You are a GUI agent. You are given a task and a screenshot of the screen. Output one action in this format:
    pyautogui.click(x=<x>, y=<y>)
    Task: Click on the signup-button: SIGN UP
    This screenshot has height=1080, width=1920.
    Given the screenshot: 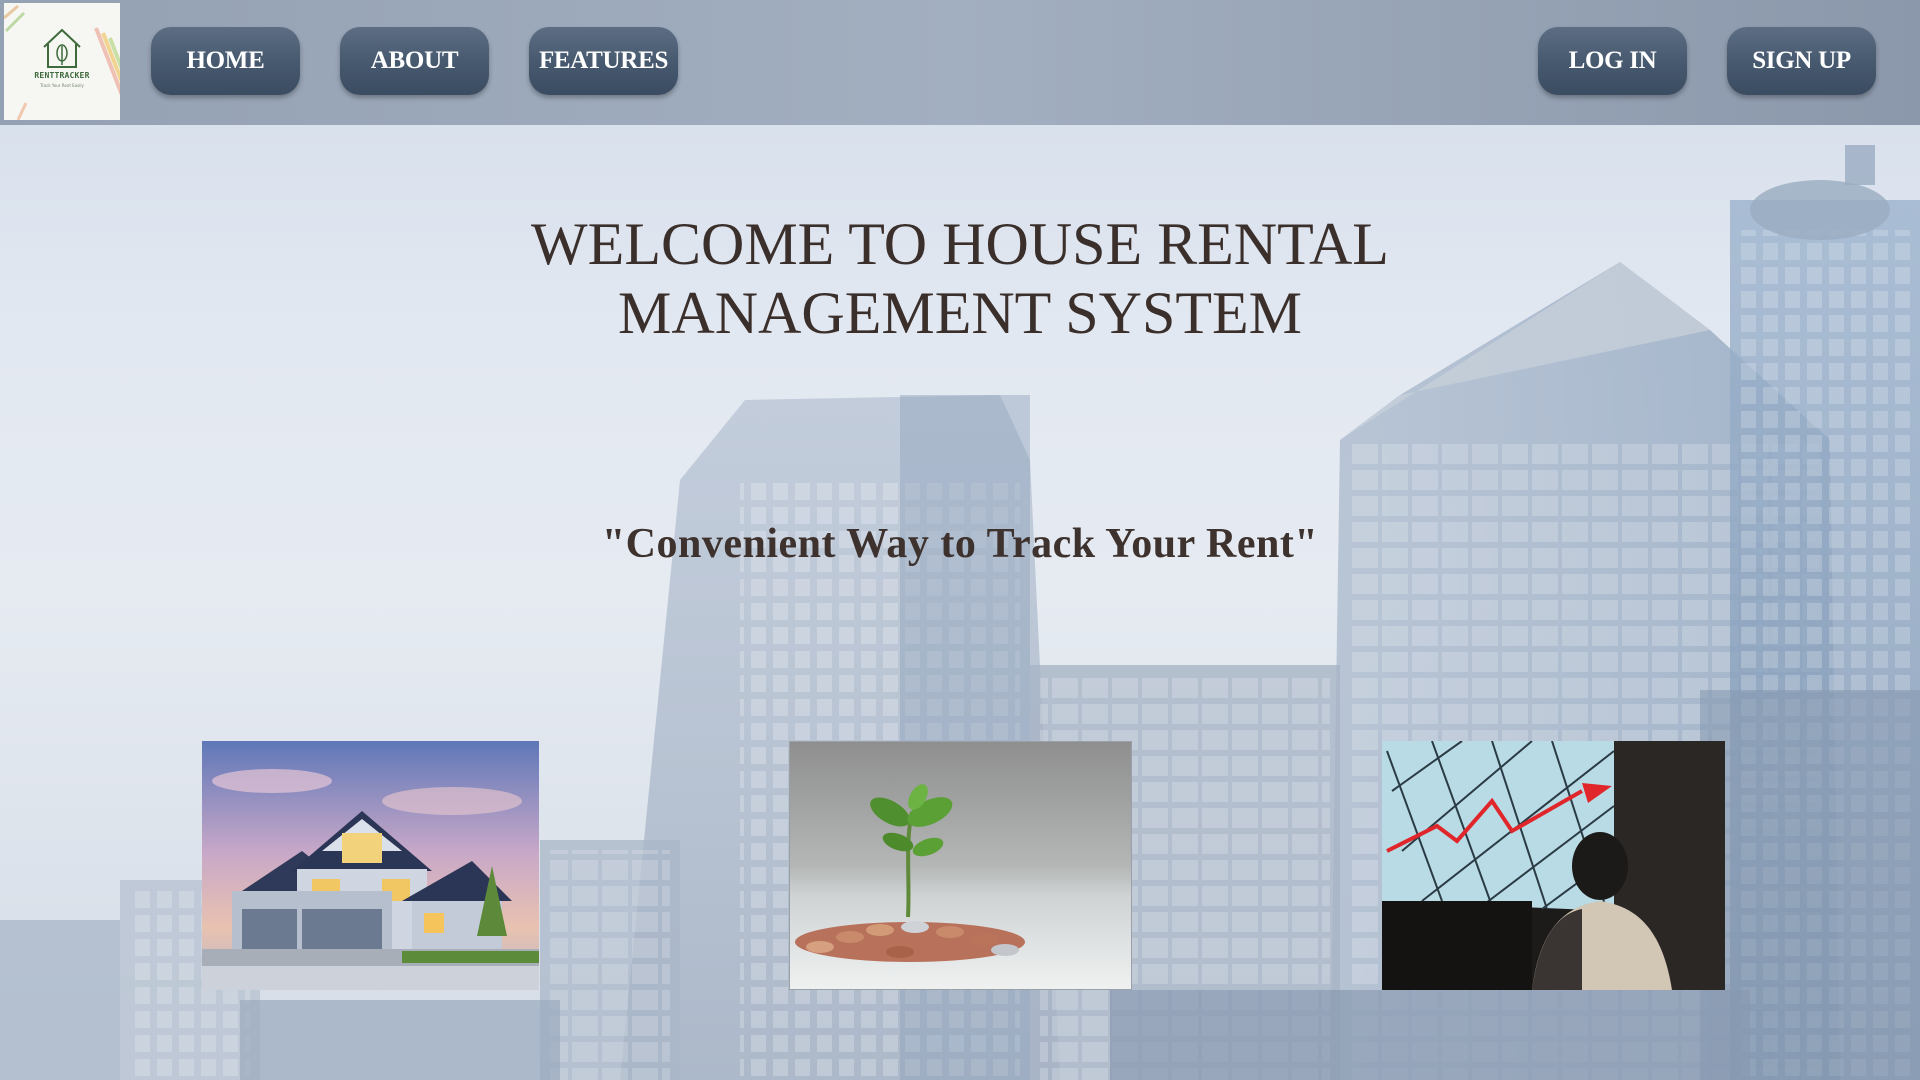 What is the action you would take?
    pyautogui.click(x=1801, y=61)
    